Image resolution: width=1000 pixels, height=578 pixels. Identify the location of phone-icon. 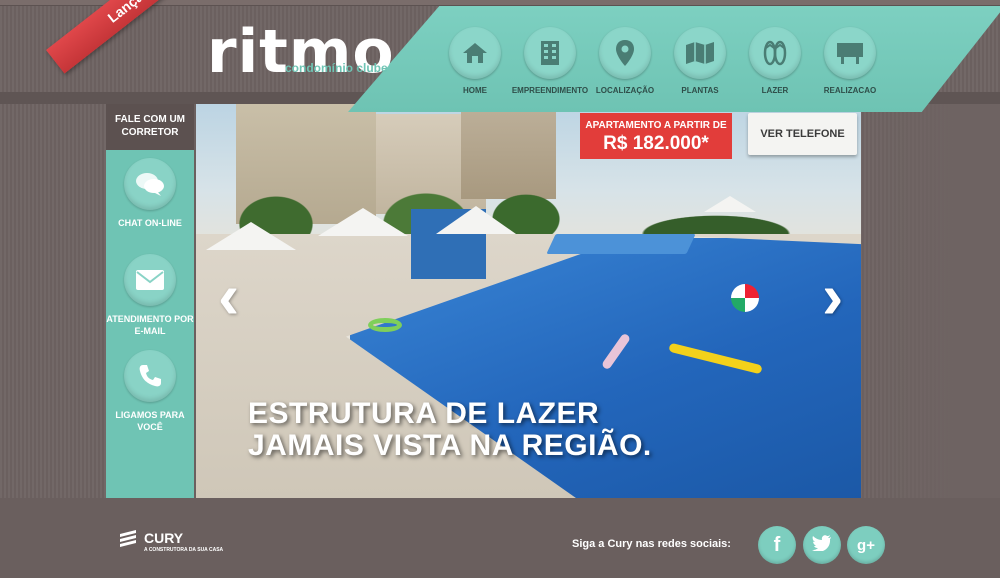
(150, 376).